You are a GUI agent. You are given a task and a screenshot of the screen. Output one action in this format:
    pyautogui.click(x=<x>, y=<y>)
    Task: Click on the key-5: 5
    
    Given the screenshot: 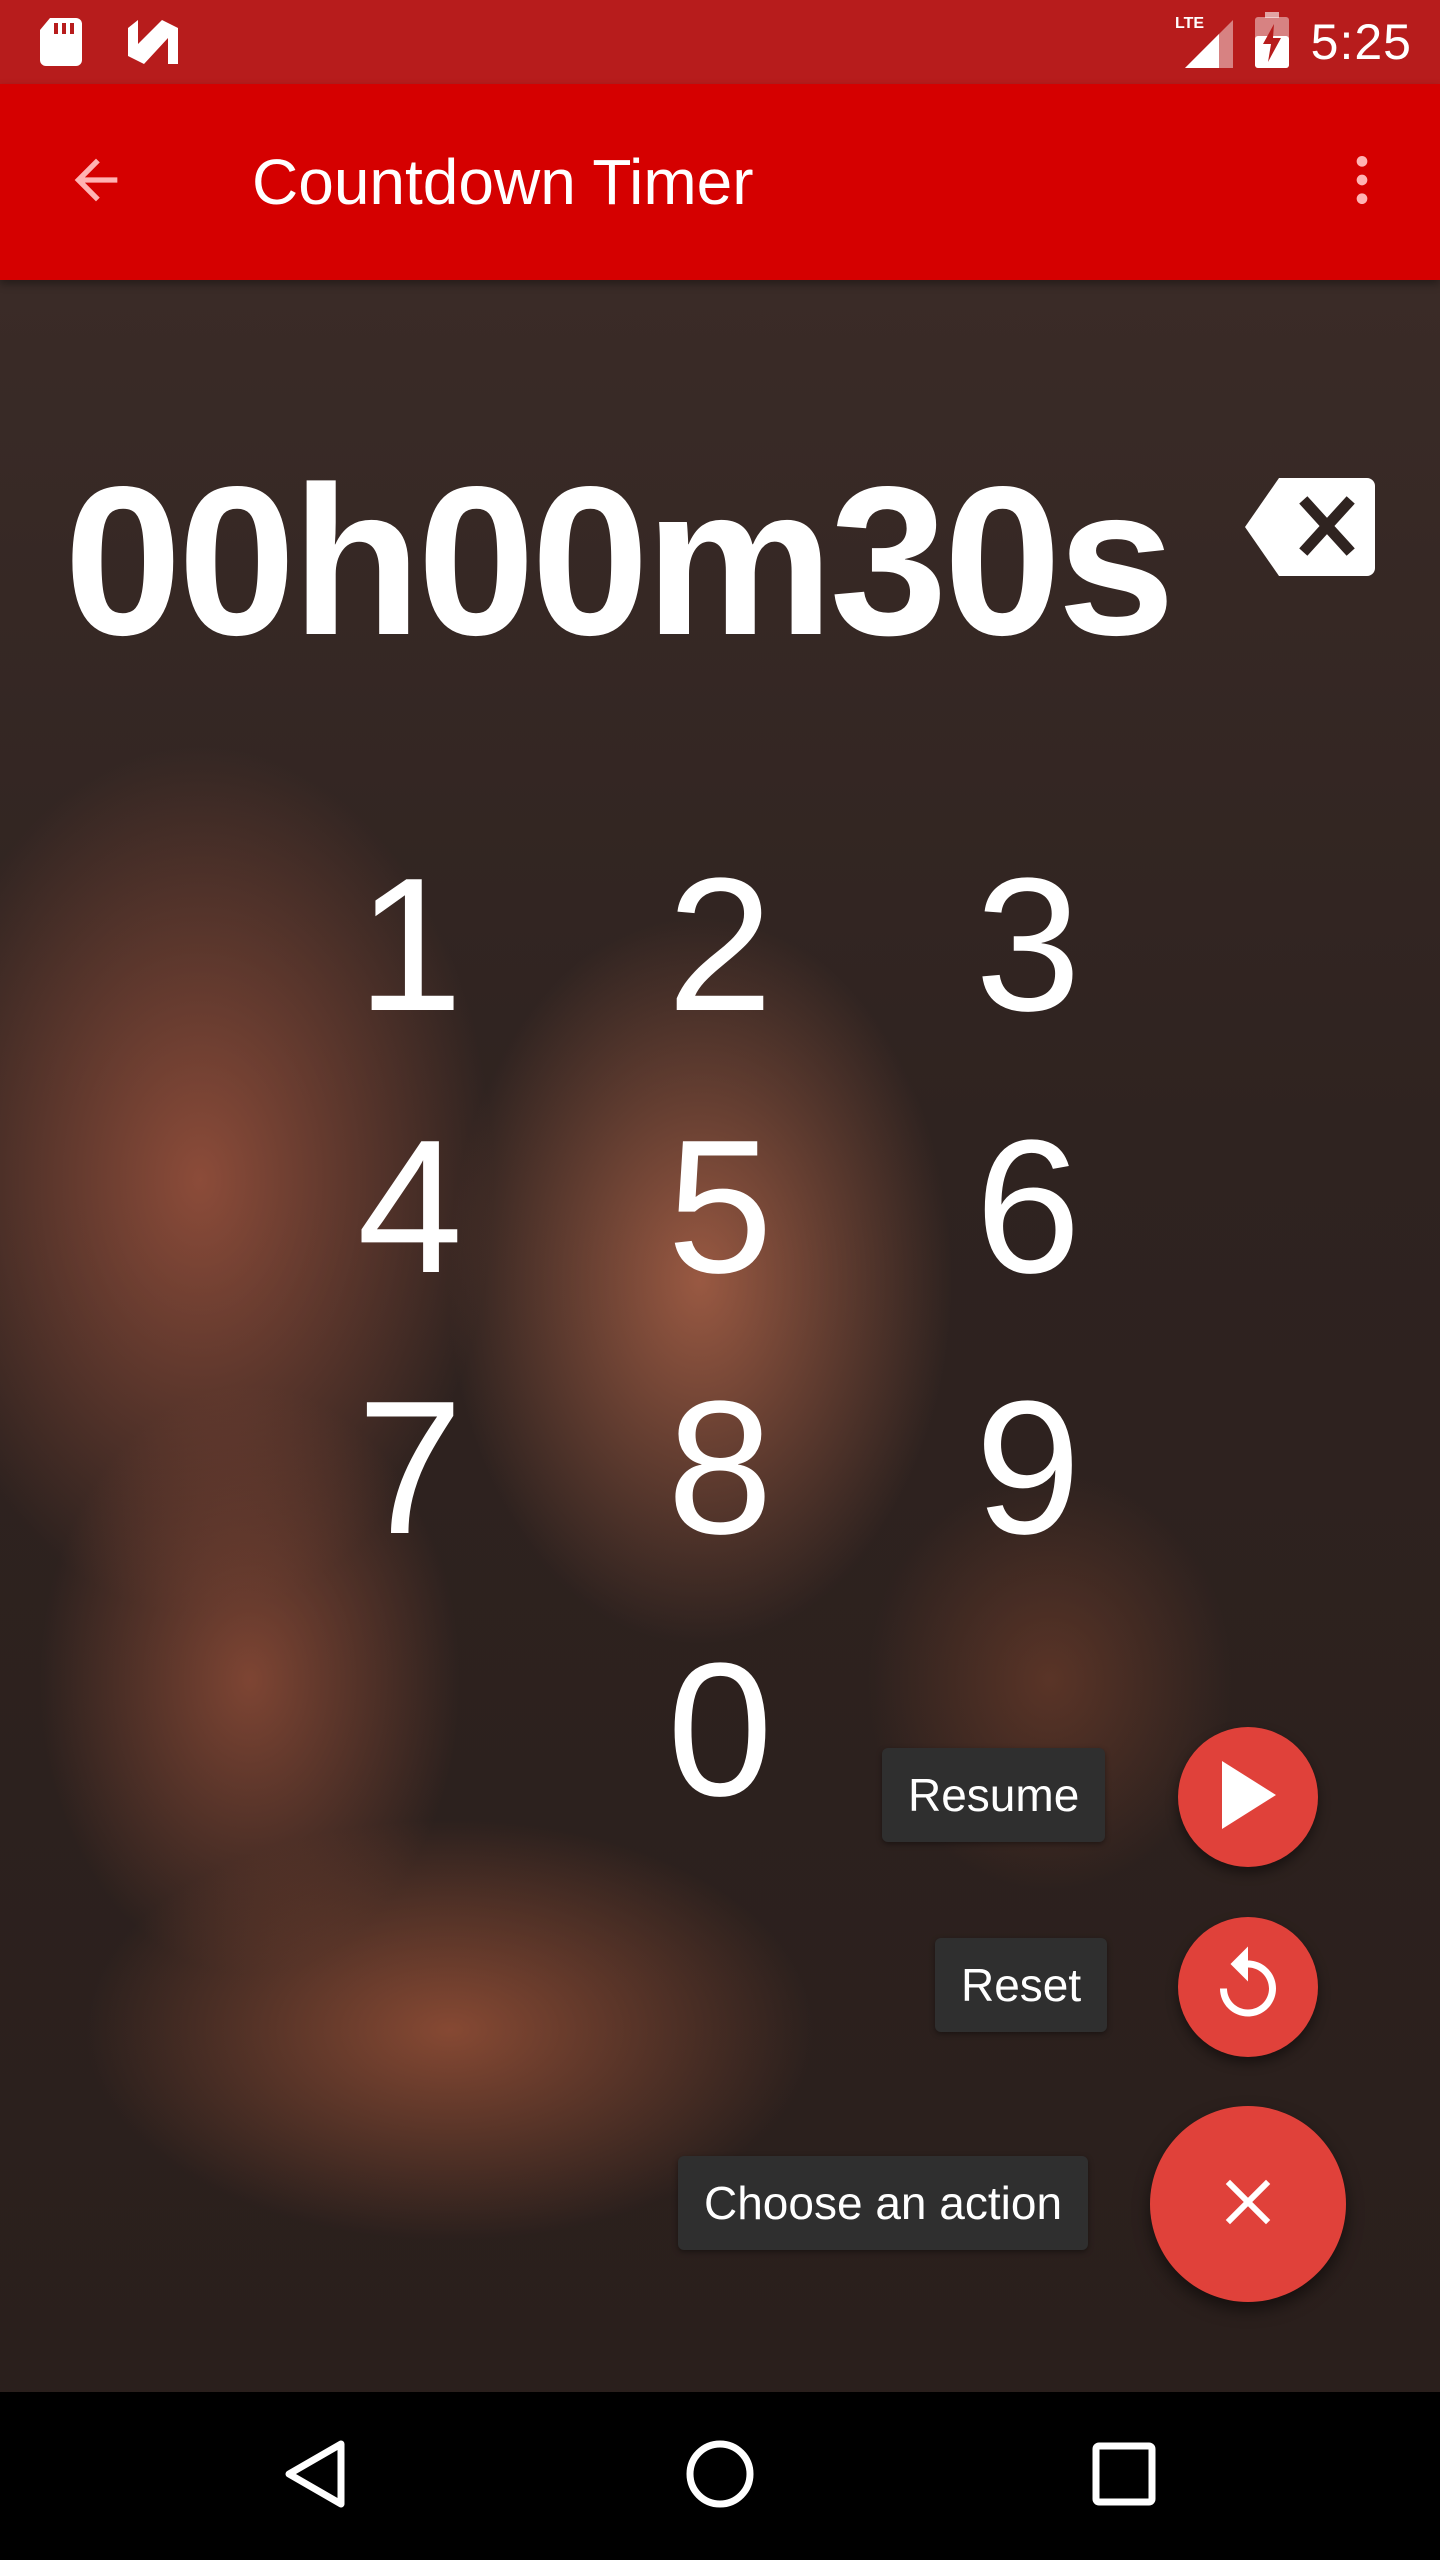 What is the action you would take?
    pyautogui.click(x=720, y=1207)
    